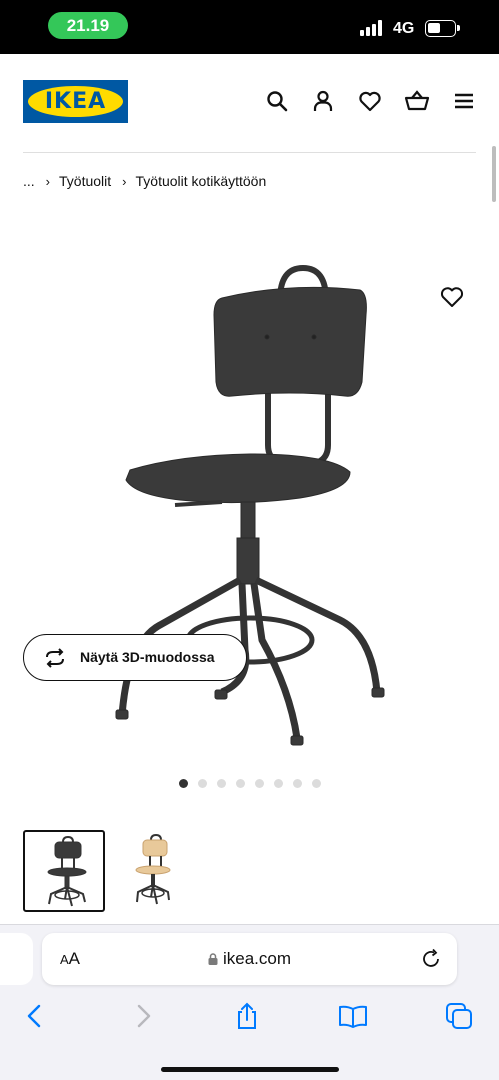 The width and height of the screenshot is (499, 1080). I want to click on view-3d-button: Näytä 3D-muodossa, so click(135, 657).